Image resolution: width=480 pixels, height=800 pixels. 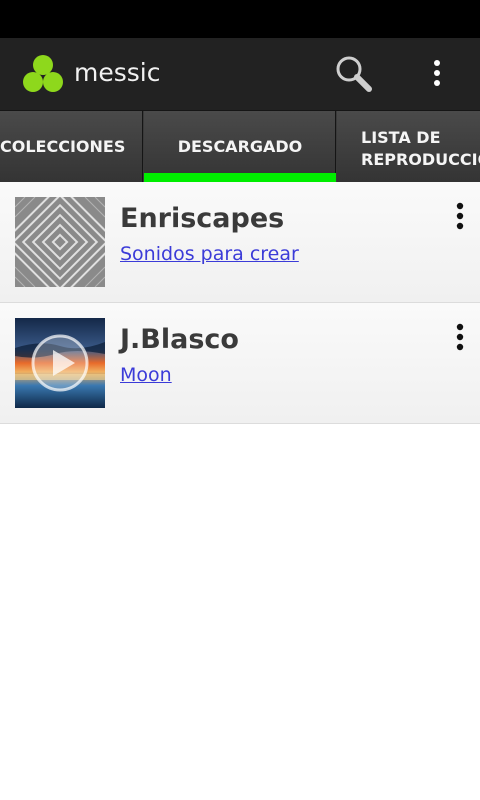 I want to click on search-icon, so click(x=354, y=74).